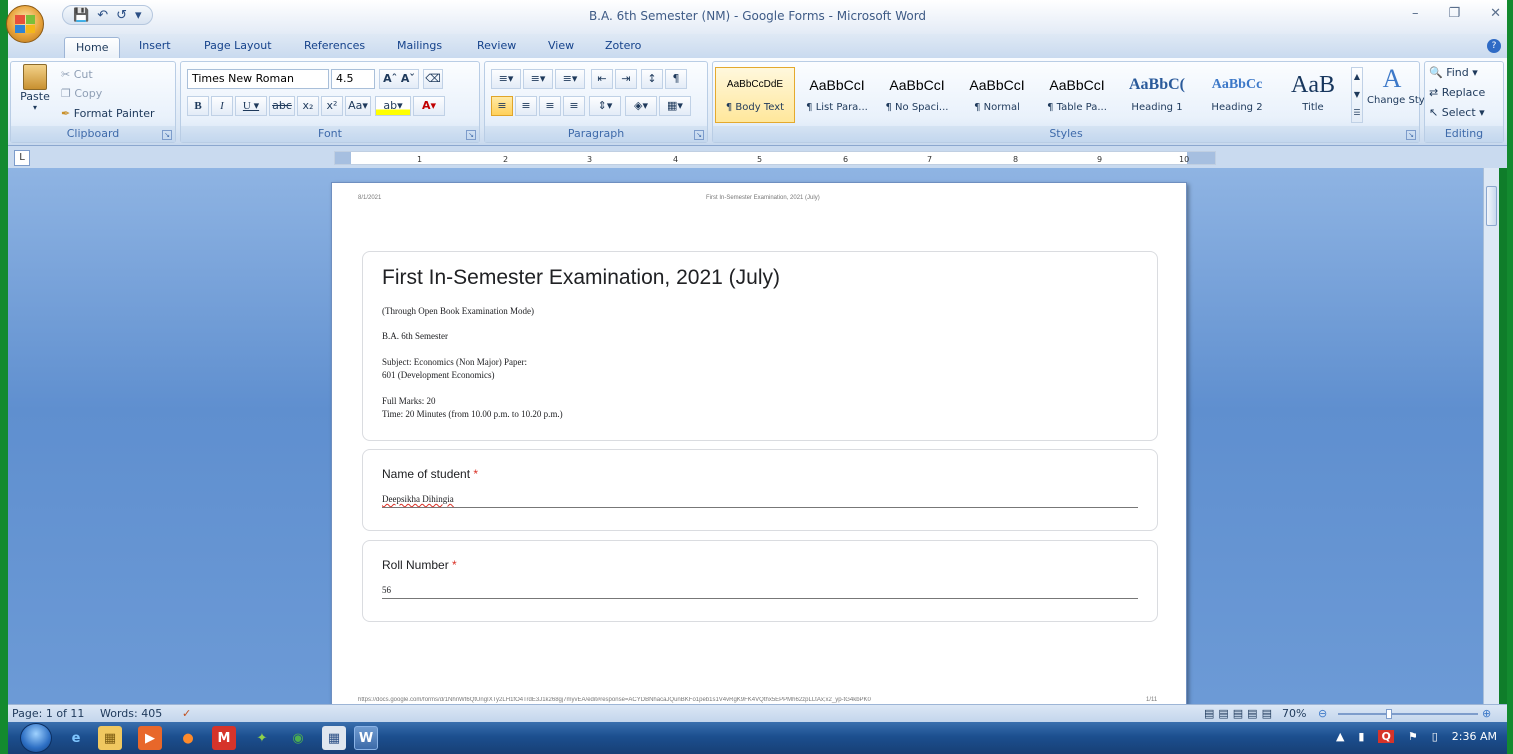 The width and height of the screenshot is (1513, 754). Describe the element at coordinates (1411, 135) in the screenshot. I see `styles-launcher-icon: ↘` at that location.